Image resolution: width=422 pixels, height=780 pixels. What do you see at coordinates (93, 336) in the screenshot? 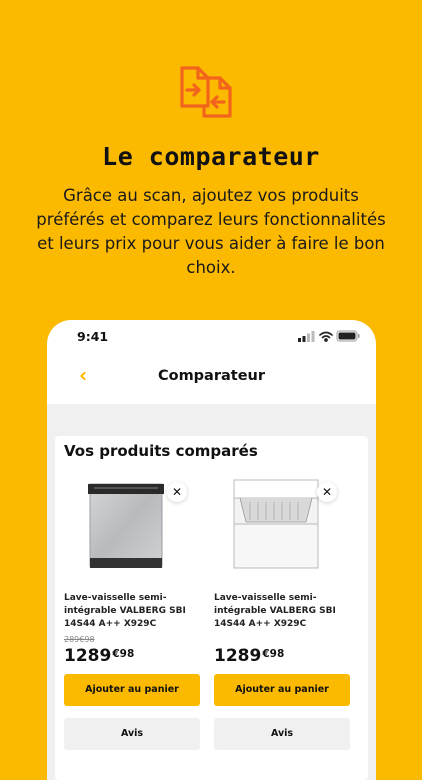
I see `status-time: 9:41` at bounding box center [93, 336].